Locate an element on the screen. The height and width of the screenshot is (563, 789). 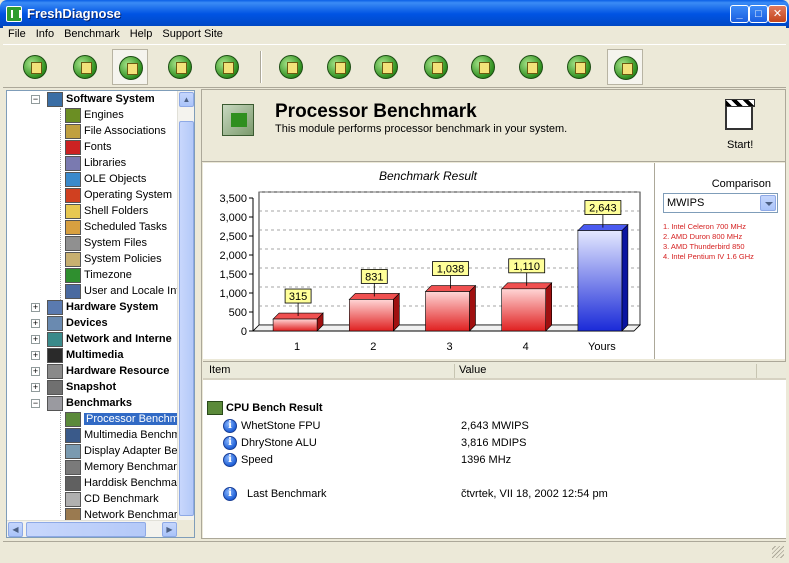
tree-item-label: Multimedia is located at coordinates (95, 355).